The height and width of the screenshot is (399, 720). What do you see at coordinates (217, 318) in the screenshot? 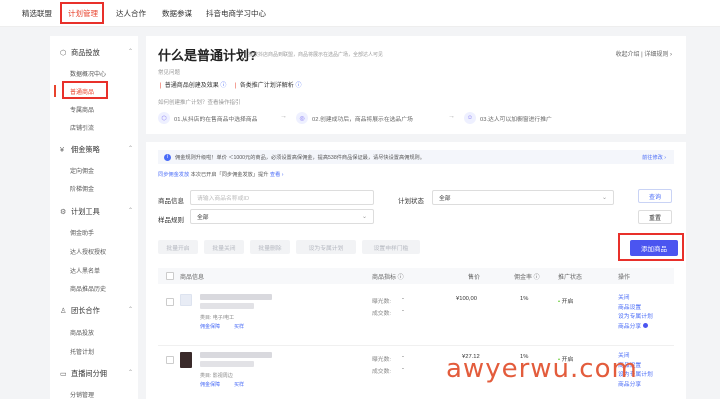
I see `product-category: 类目: 电子/电工` at bounding box center [217, 318].